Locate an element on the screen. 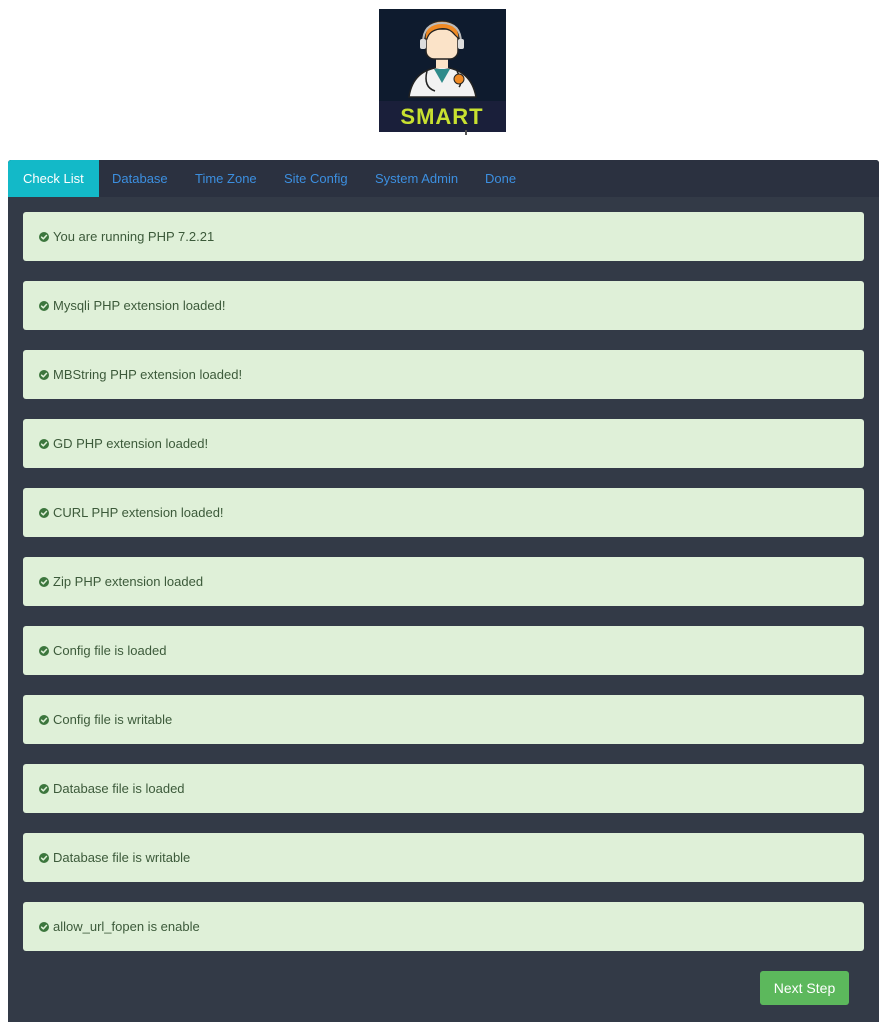 This screenshot has height=1030, width=888. check-item-text: Config file is writable is located at coordinates (113, 719).